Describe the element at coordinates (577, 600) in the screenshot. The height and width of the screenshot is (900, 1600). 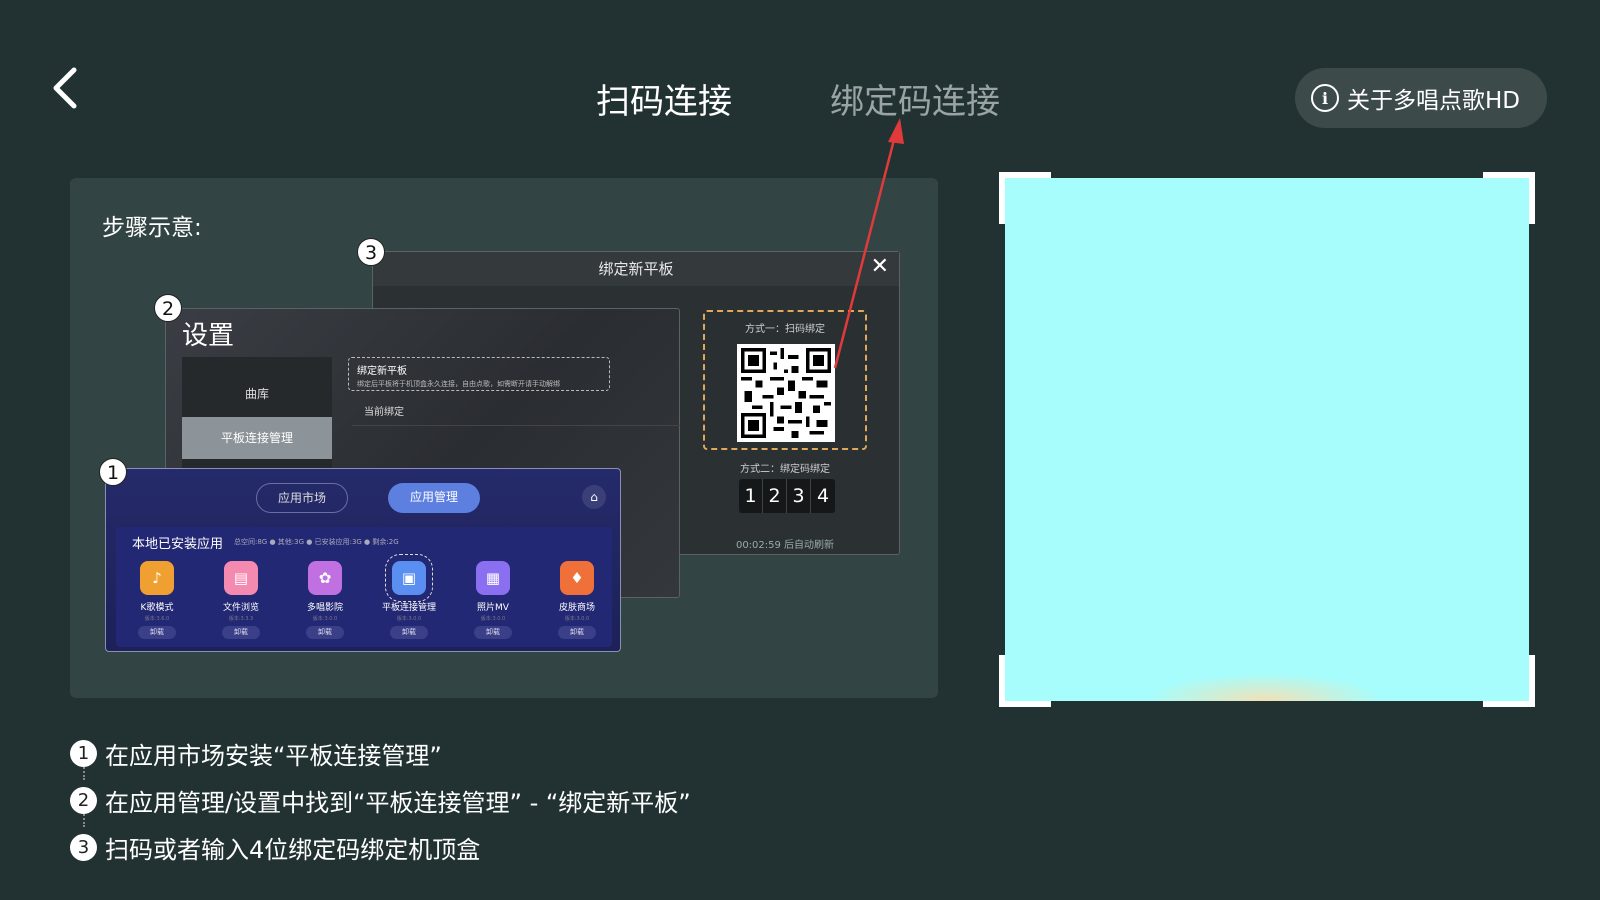
I see `mock-app-tile: ♦ 皮肤商场版本:3.0.0 卸载` at that location.